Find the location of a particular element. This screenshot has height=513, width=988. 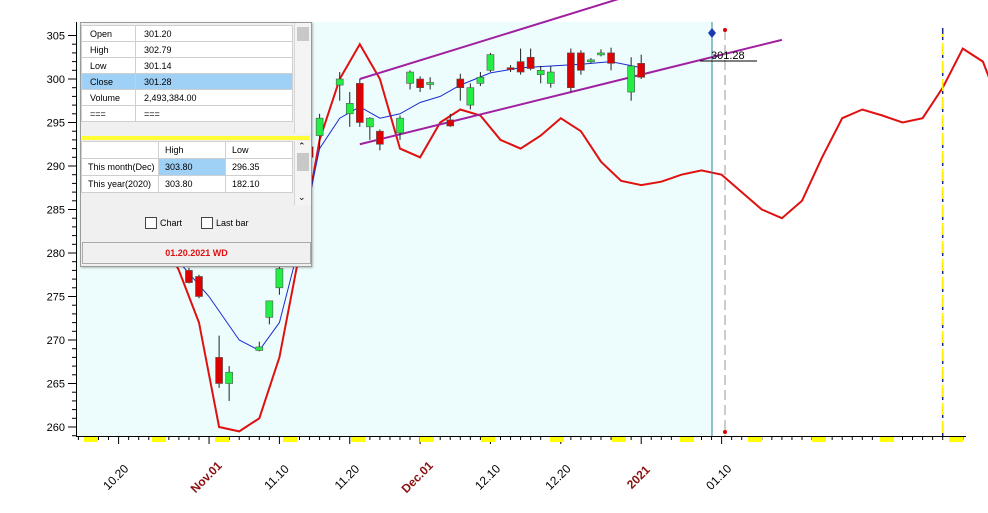

y-tick-label: 285 is located at coordinates (56, 211).